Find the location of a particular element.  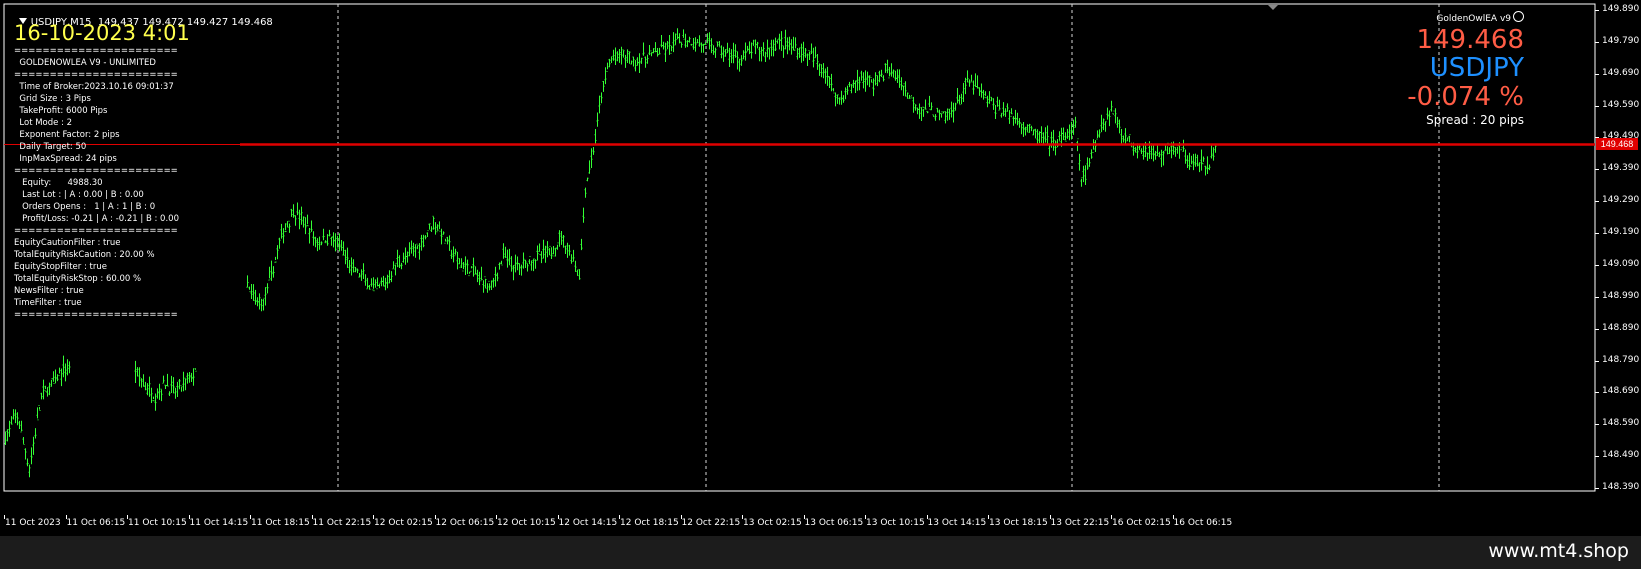

time-axis-label: 16 Oct 06:15 is located at coordinates (1203, 523).